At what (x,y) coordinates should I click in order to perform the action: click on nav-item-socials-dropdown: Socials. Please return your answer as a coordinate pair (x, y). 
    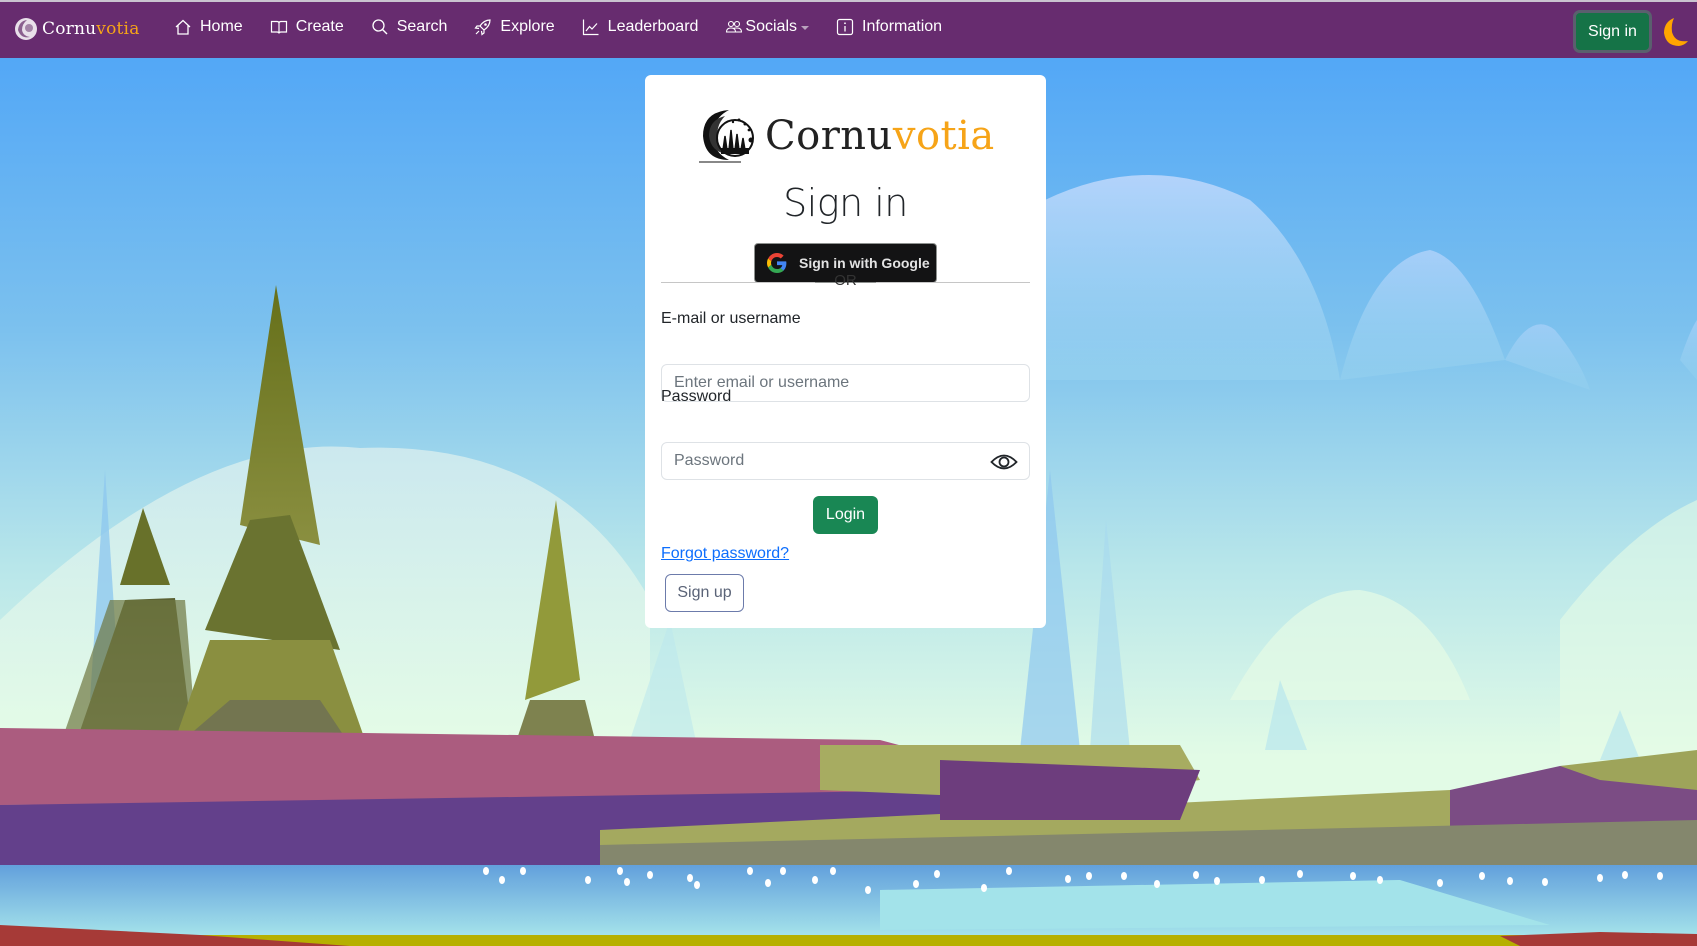
    Looking at the image, I should click on (767, 27).